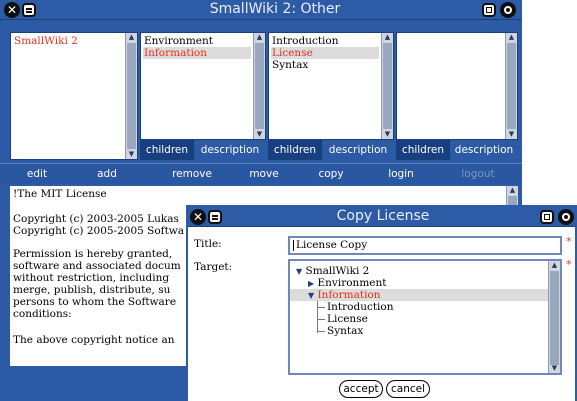 The height and width of the screenshot is (401, 577). What do you see at coordinates (425, 245) in the screenshot?
I see `title-input: License Copy` at bounding box center [425, 245].